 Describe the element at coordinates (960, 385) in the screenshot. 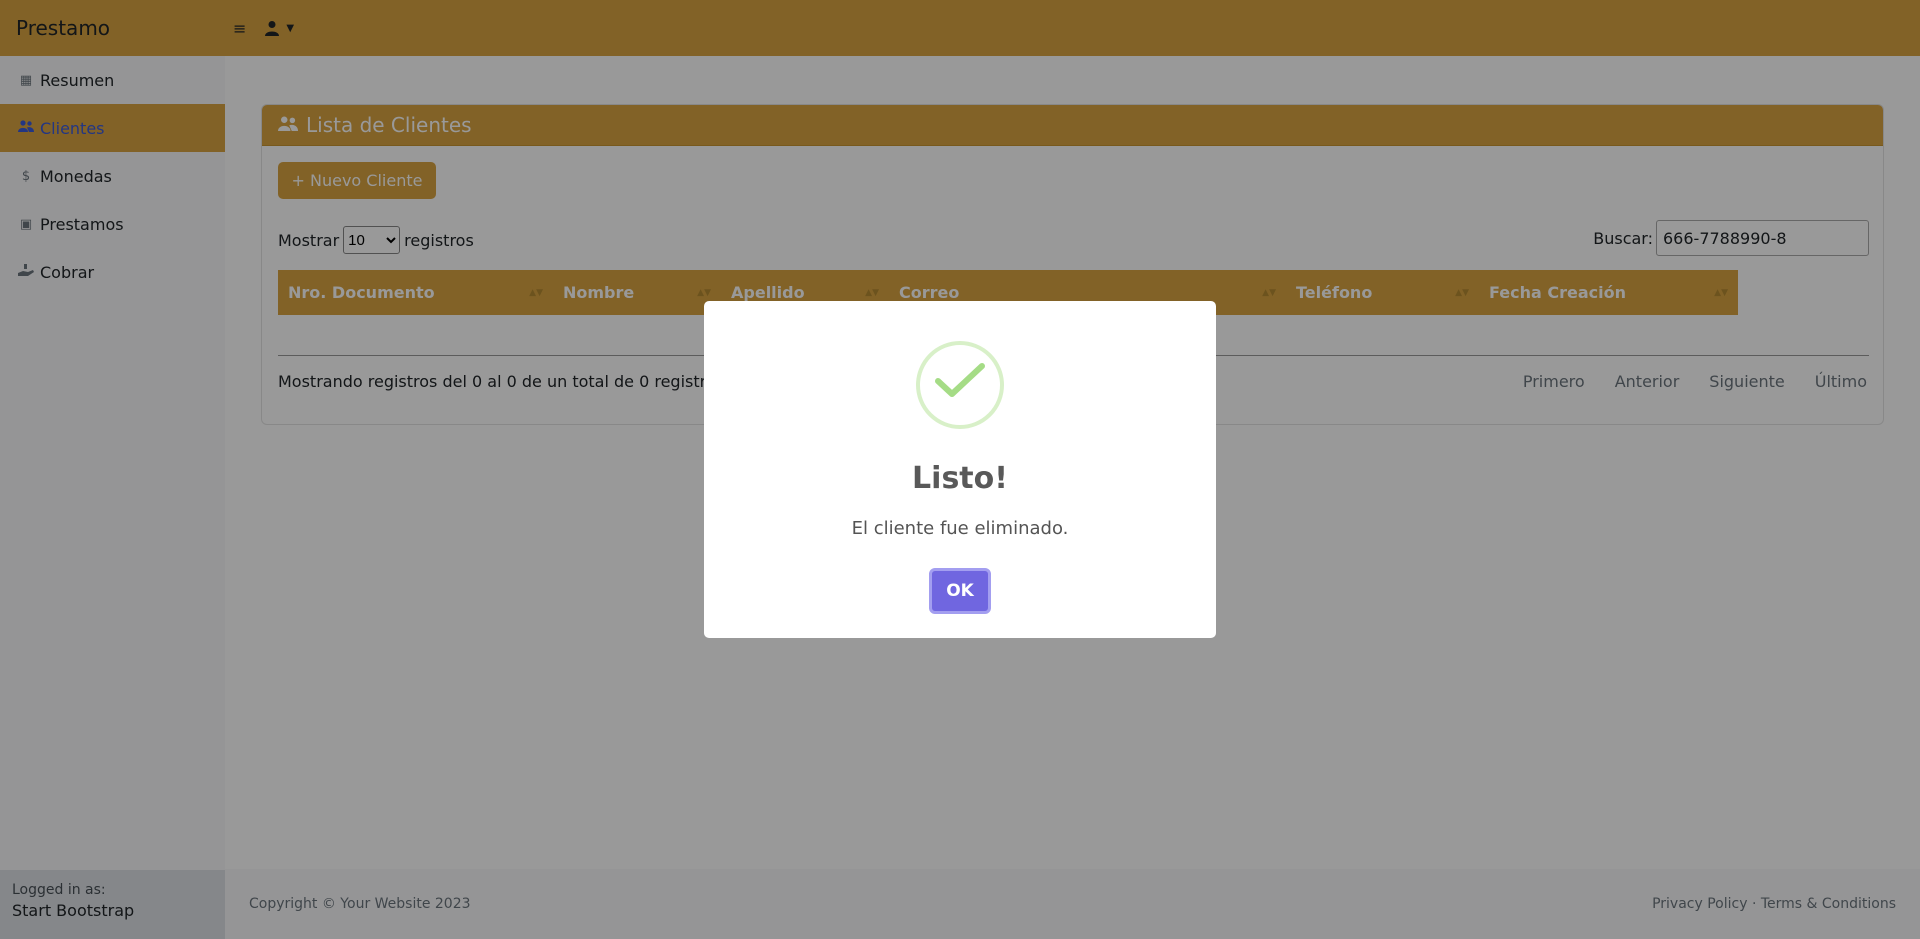

I see `success-check-icon` at that location.